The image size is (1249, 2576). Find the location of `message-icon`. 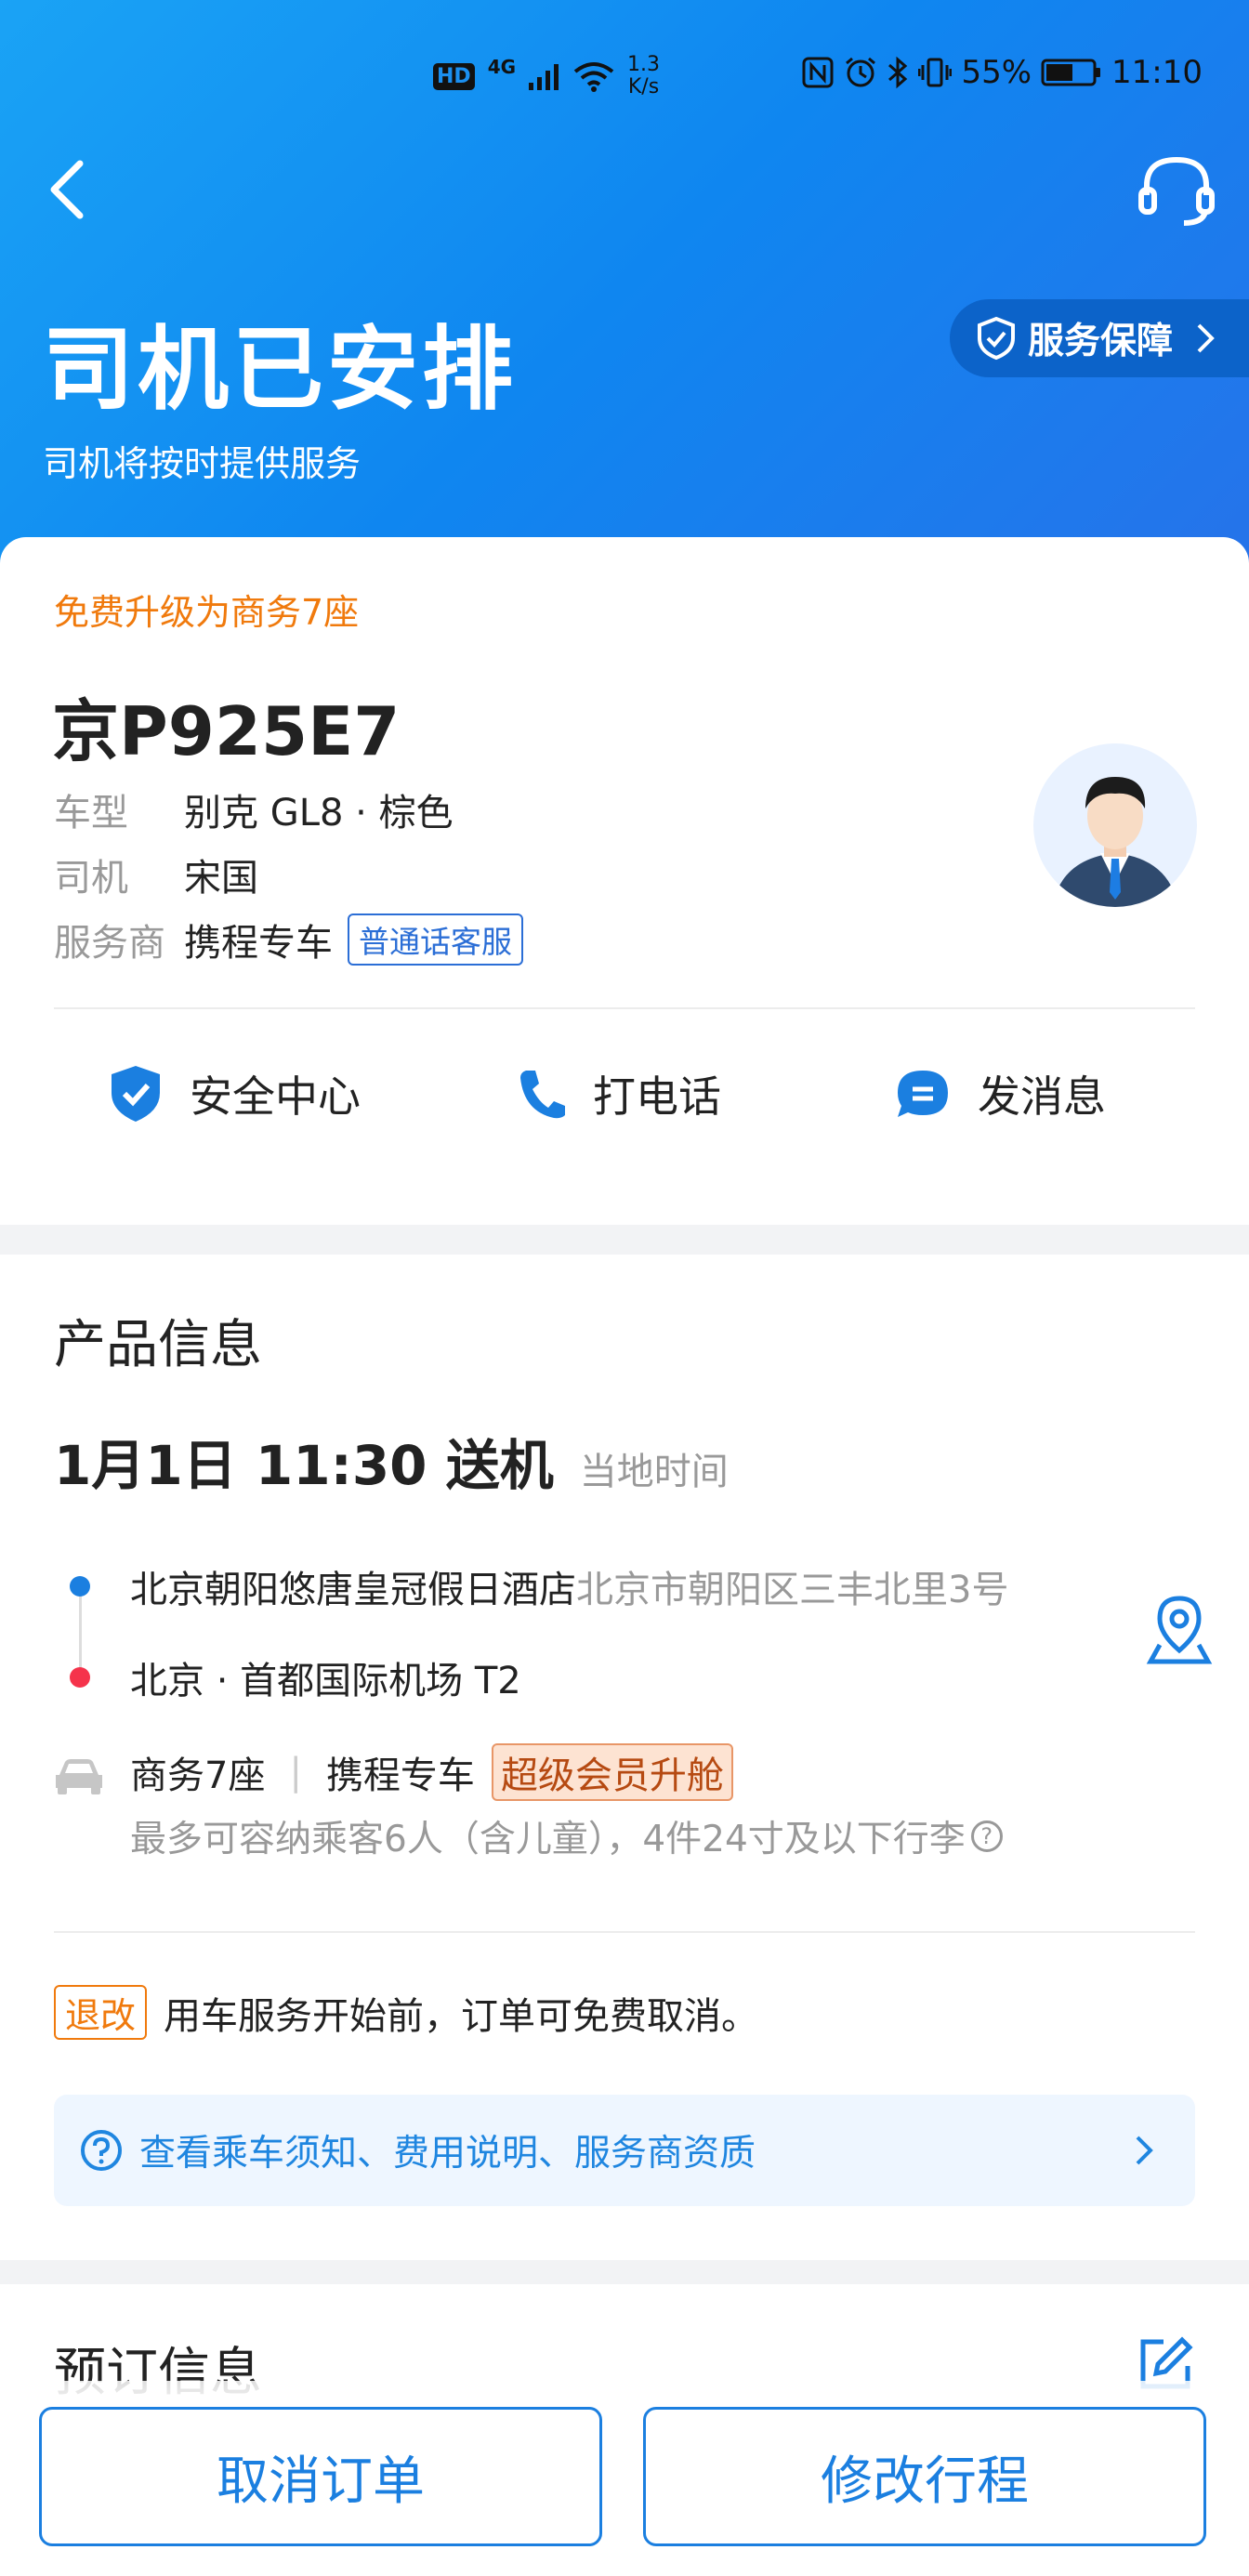

message-icon is located at coordinates (923, 1094).